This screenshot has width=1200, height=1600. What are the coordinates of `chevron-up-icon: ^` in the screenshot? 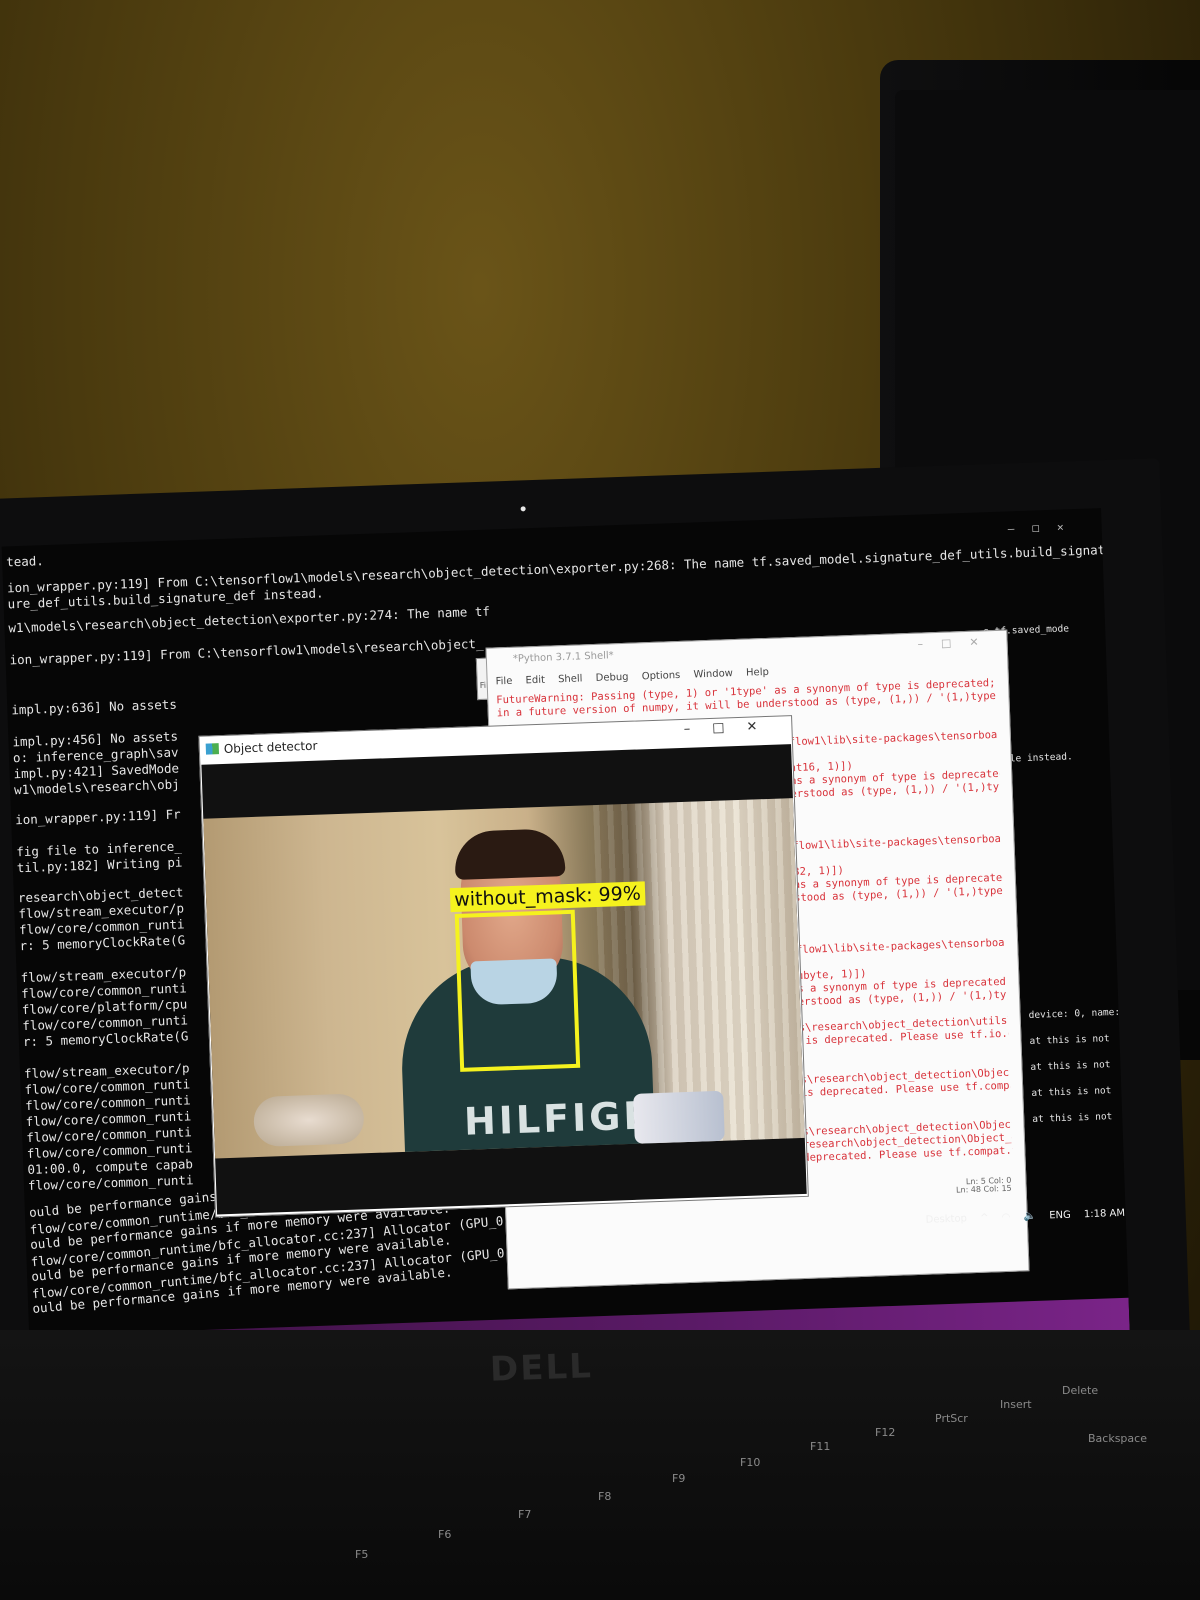 It's located at (984, 1218).